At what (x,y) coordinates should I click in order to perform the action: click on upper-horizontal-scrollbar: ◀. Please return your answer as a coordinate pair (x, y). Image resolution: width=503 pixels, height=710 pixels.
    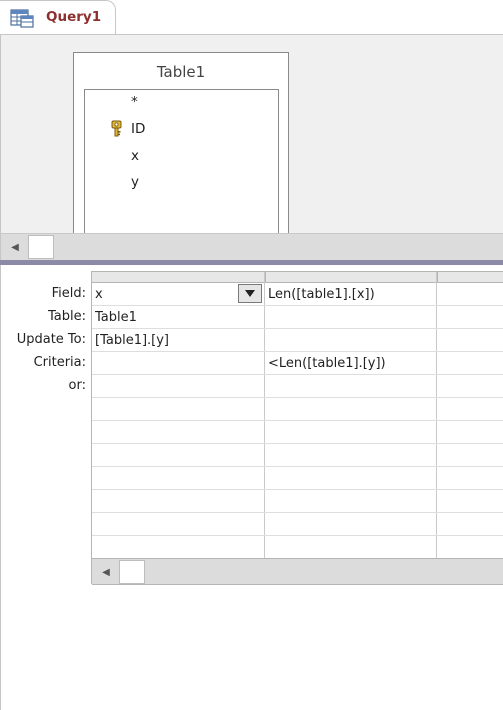
    Looking at the image, I should click on (252, 246).